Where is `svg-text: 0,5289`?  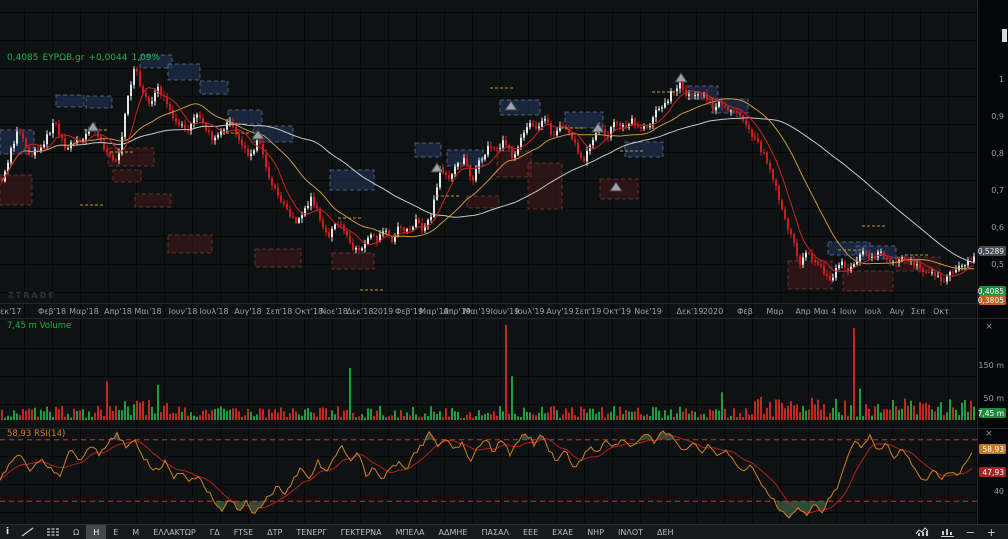 svg-text: 0,5289 is located at coordinates (991, 251).